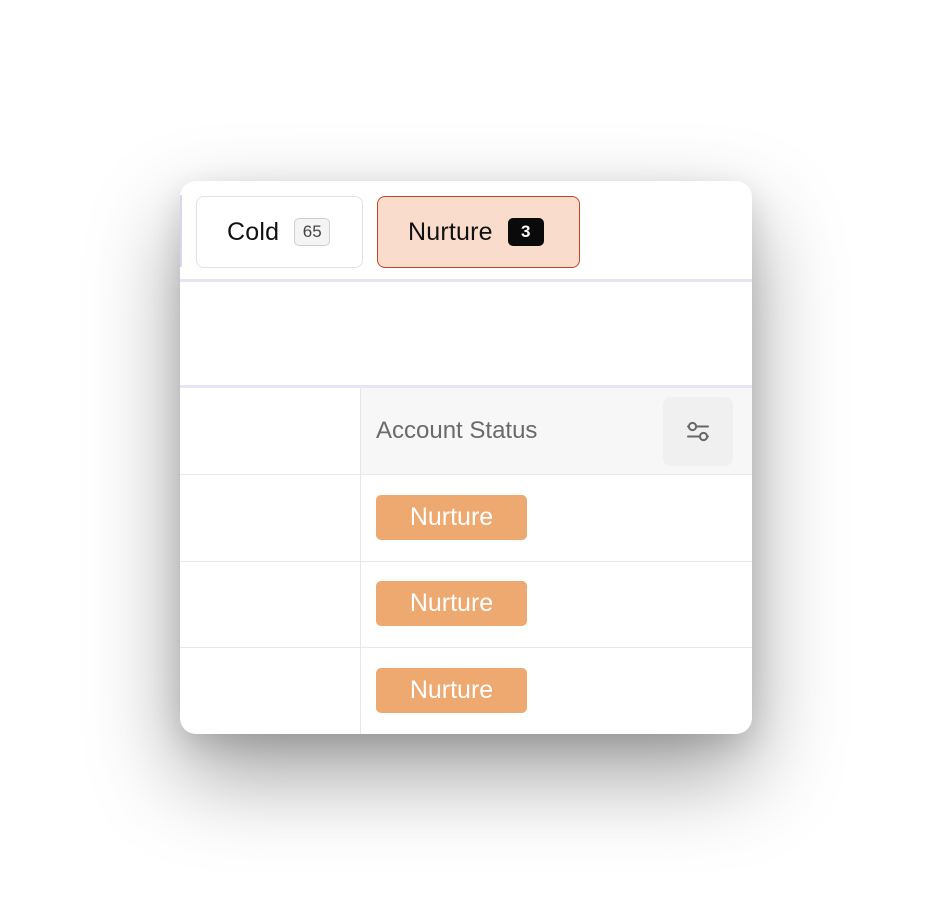 The height and width of the screenshot is (914, 932). What do you see at coordinates (457, 430) in the screenshot?
I see `column-header-account-status: Account Status` at bounding box center [457, 430].